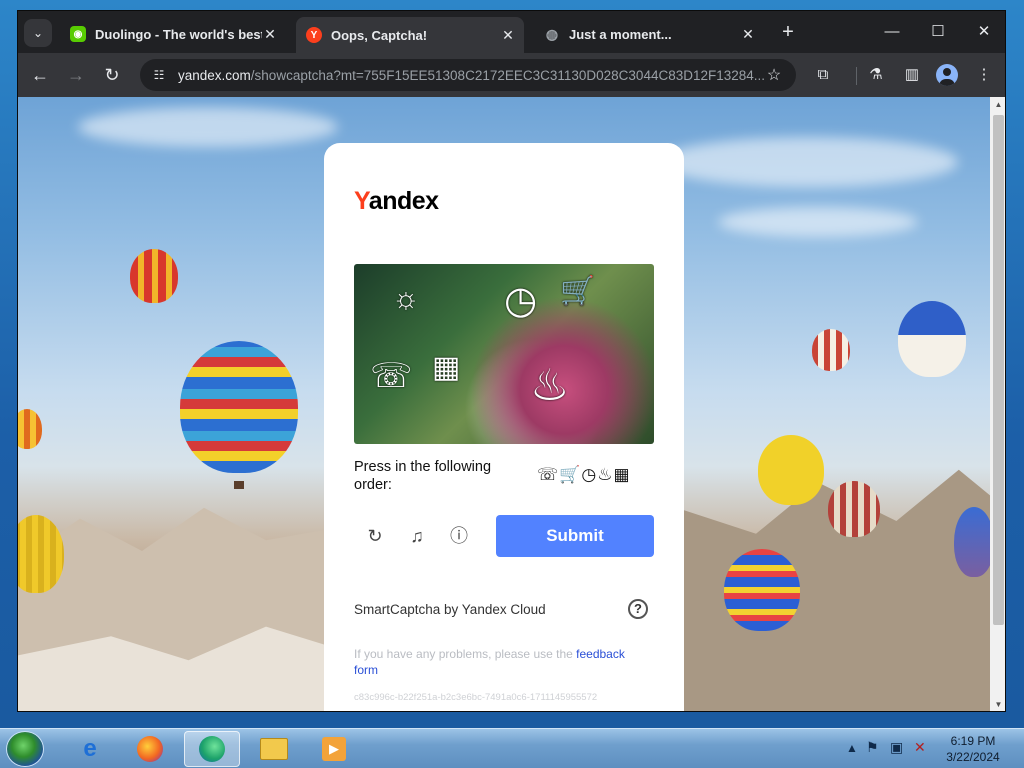 The height and width of the screenshot is (768, 1024). Describe the element at coordinates (274, 749) in the screenshot. I see `file-explorer-icon` at that location.